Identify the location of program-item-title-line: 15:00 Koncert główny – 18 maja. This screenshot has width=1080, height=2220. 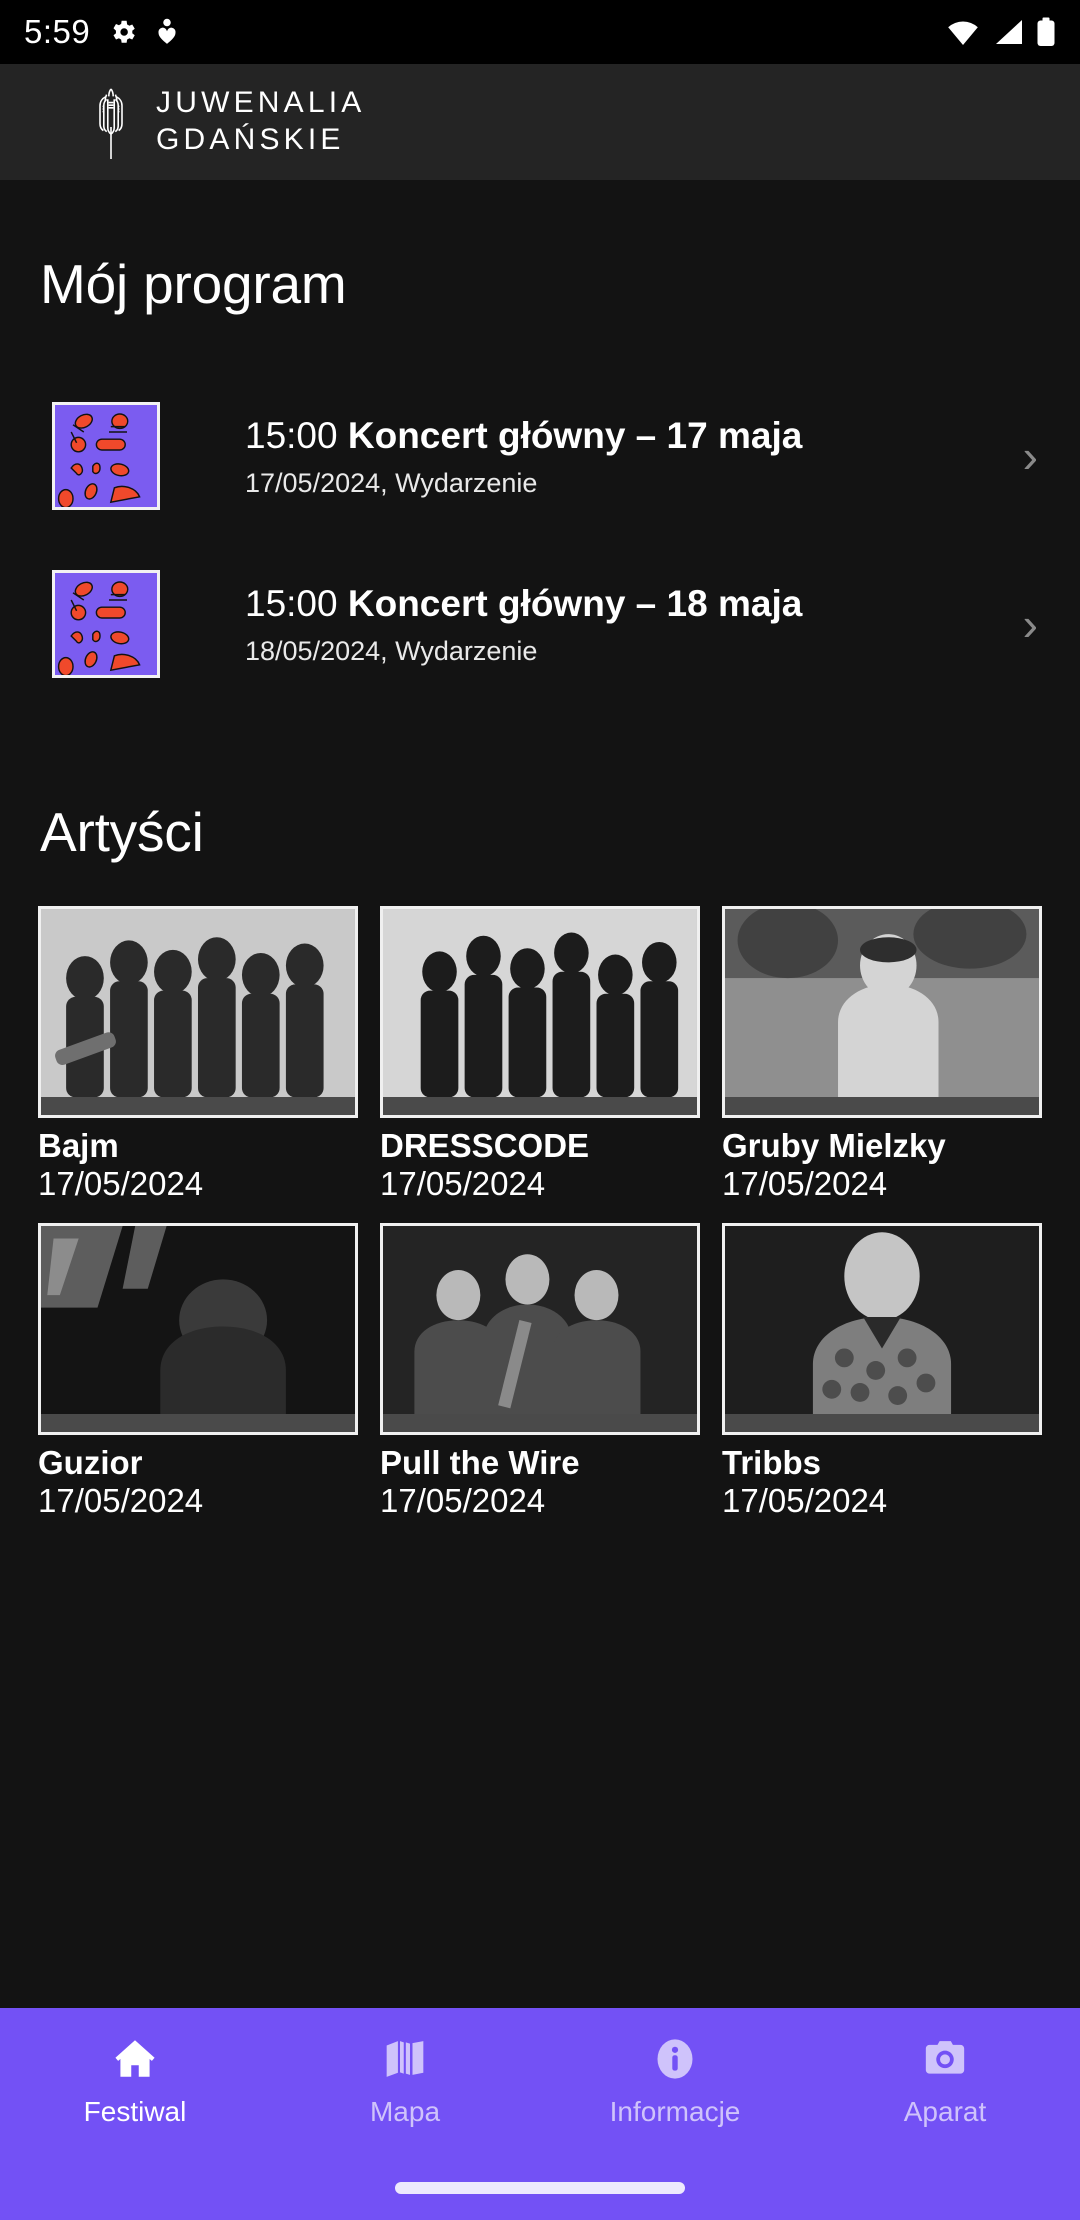
(634, 604).